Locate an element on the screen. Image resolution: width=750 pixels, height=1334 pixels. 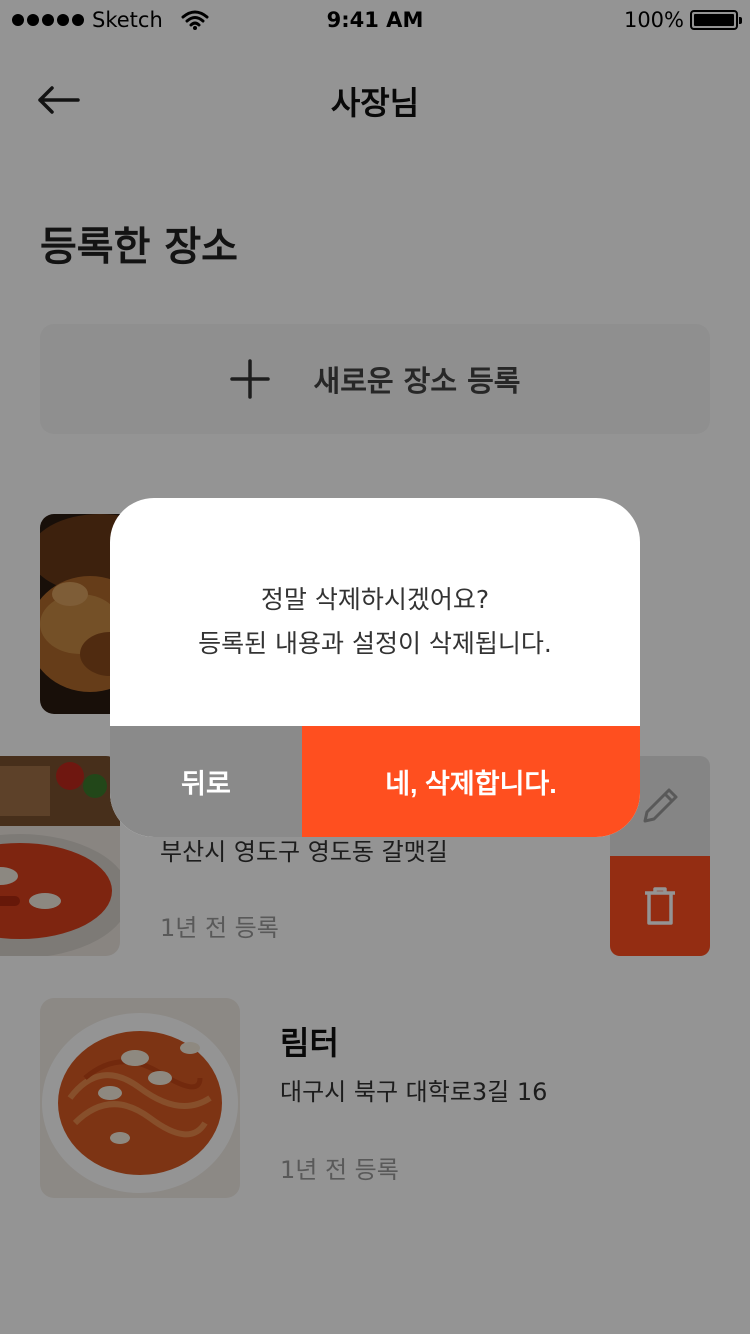
dialog-buttons: 뒤로 네, 삭제합니다. is located at coordinates (375, 781).